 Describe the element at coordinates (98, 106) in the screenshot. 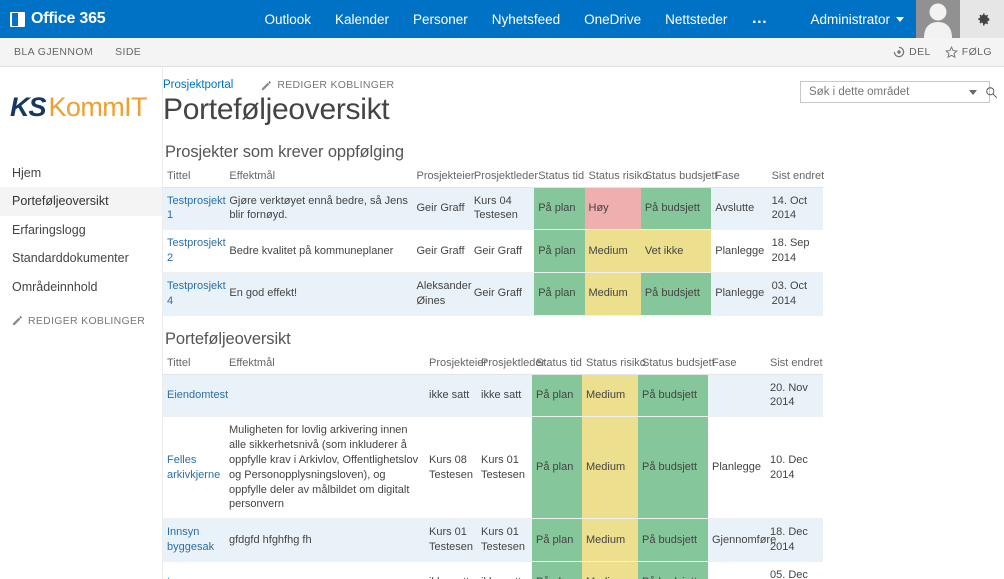

I see `site-logo-kommit-text: KommIT` at that location.